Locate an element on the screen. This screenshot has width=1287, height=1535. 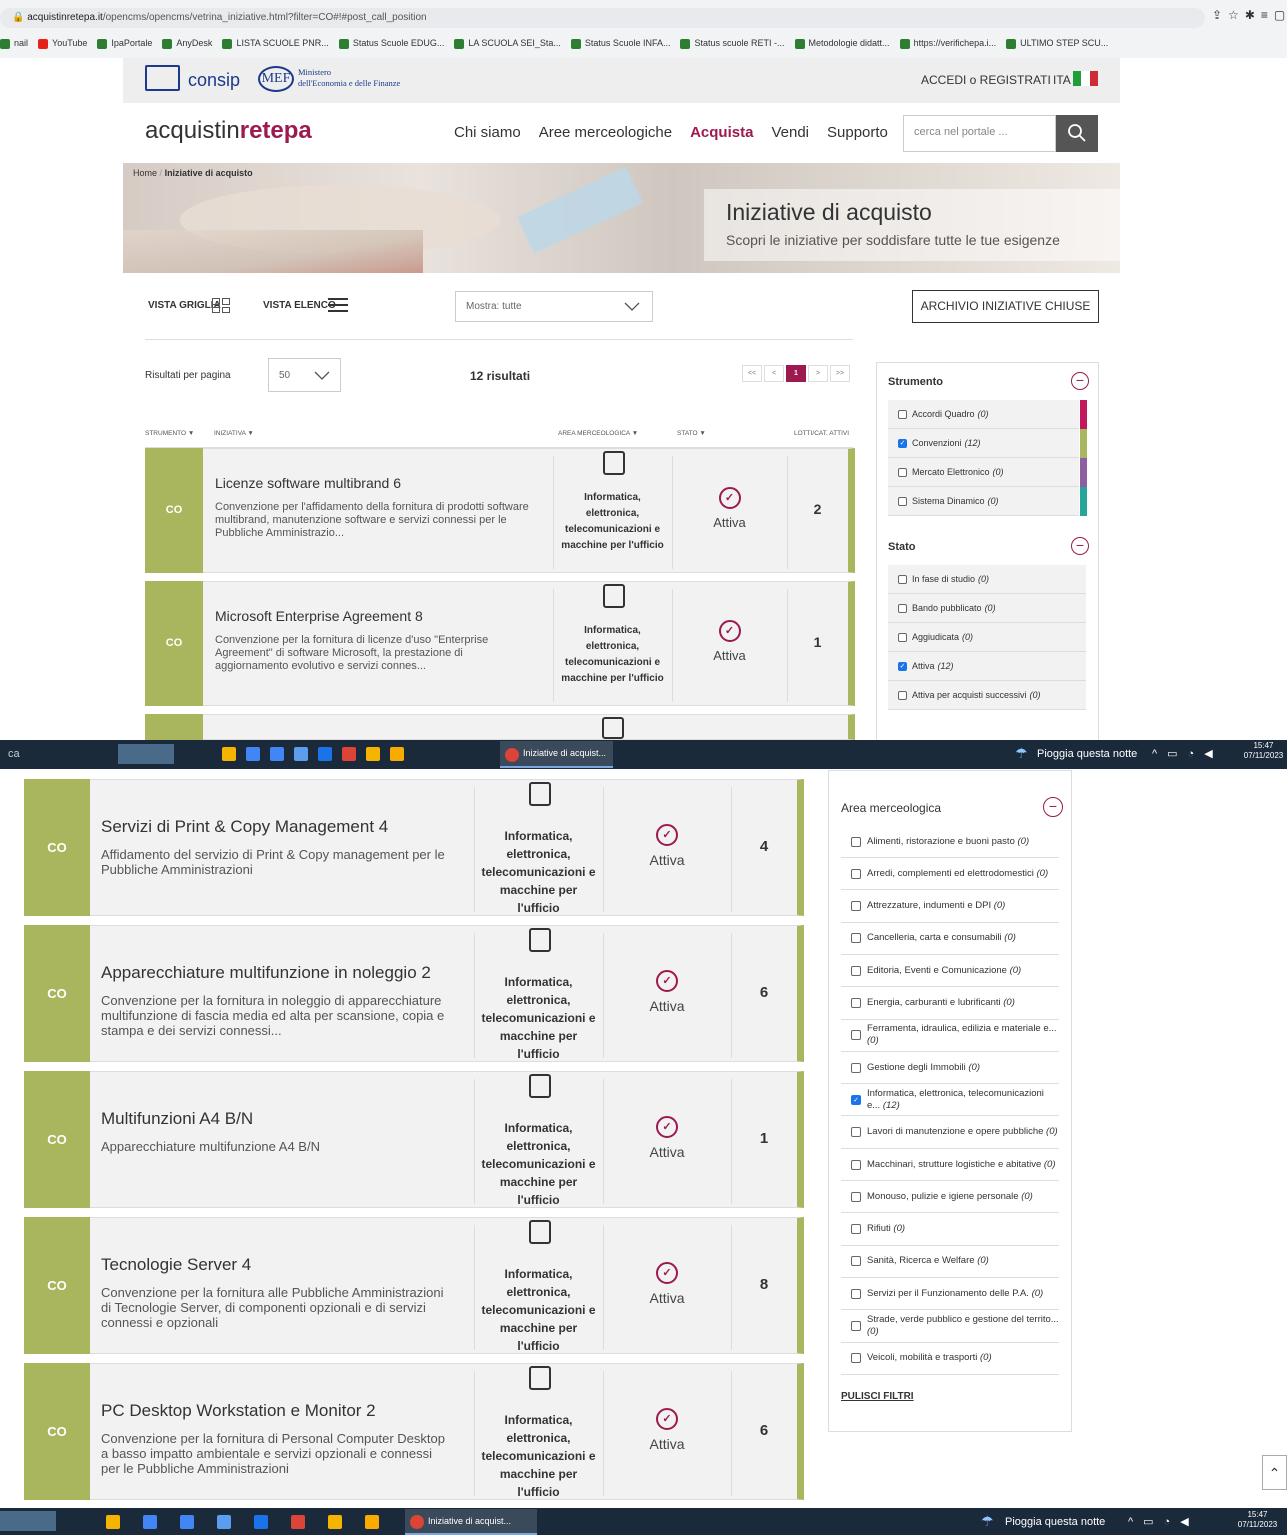
clear-filters-link: PULISCI FILTRI is located at coordinates (877, 1396).